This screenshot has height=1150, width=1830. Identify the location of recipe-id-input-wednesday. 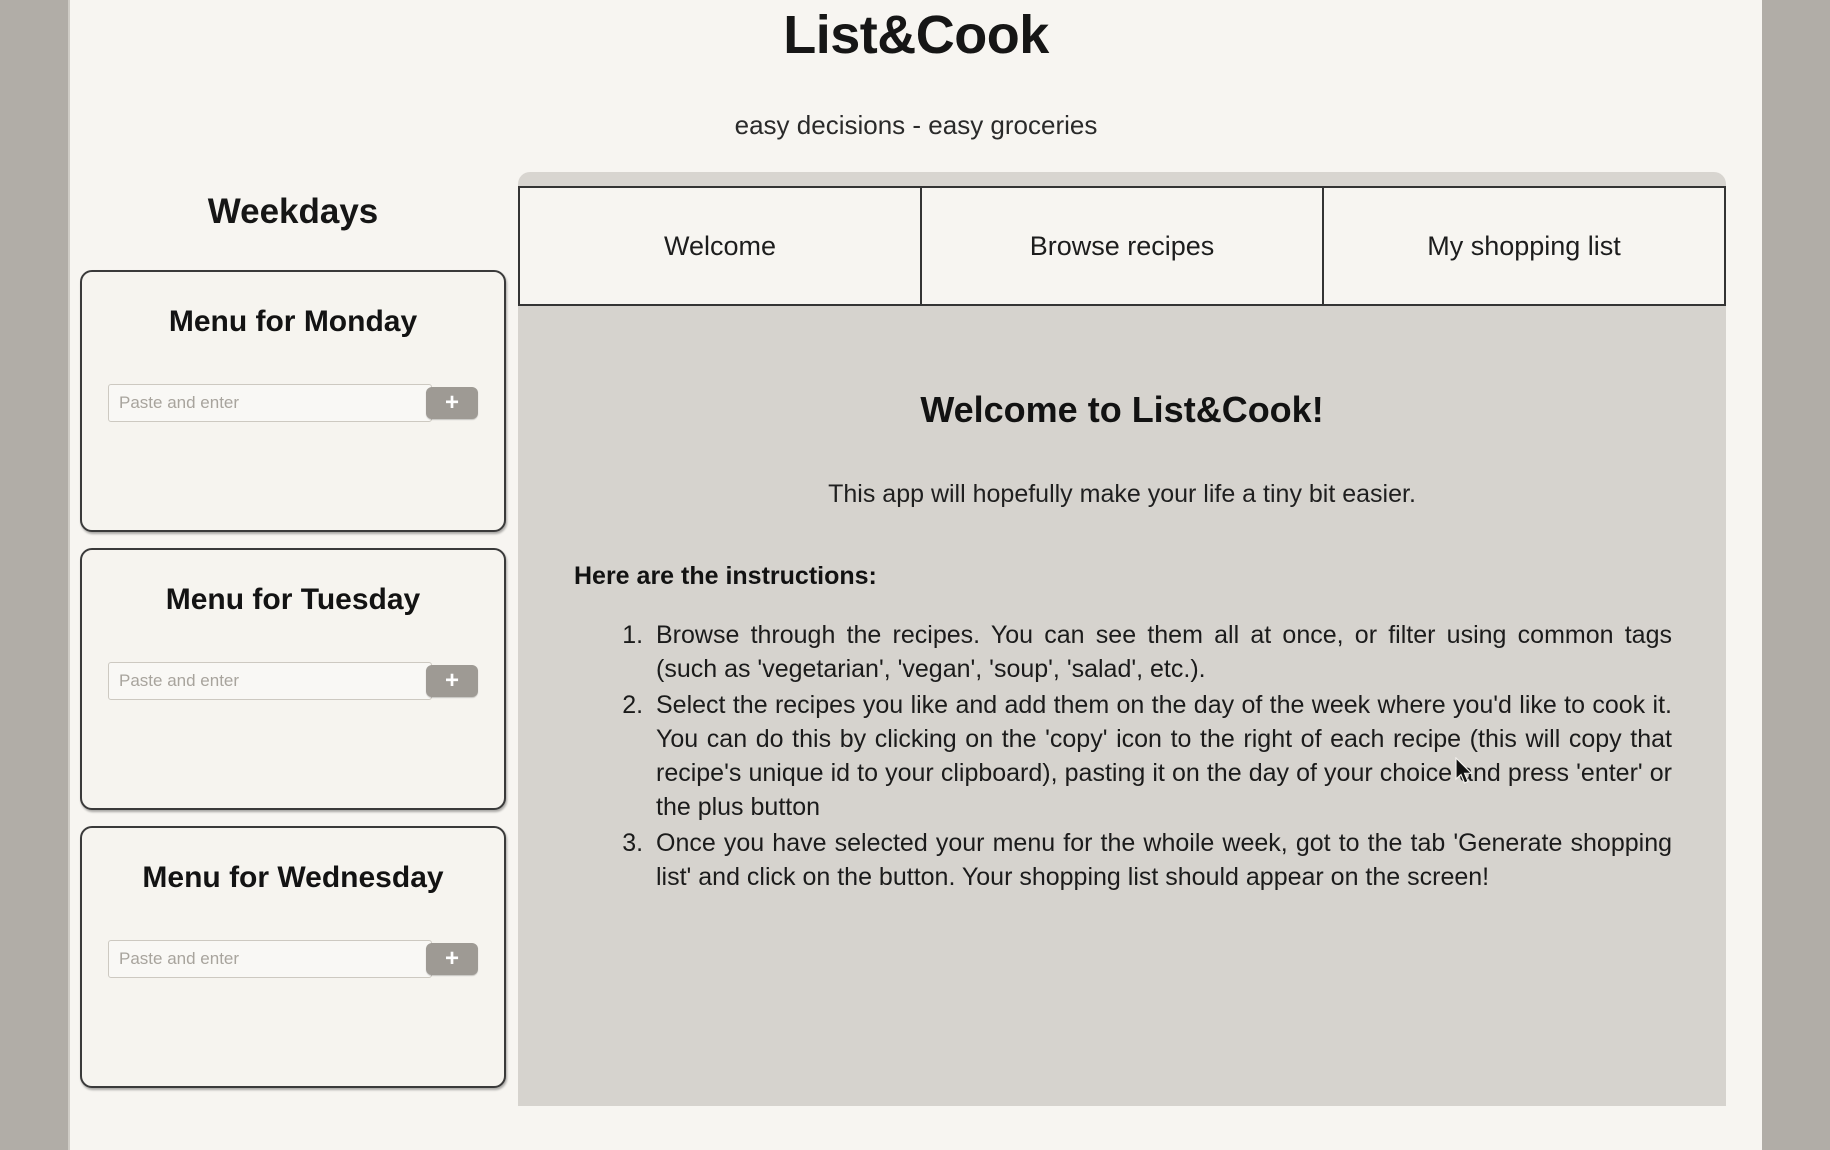
(270, 959).